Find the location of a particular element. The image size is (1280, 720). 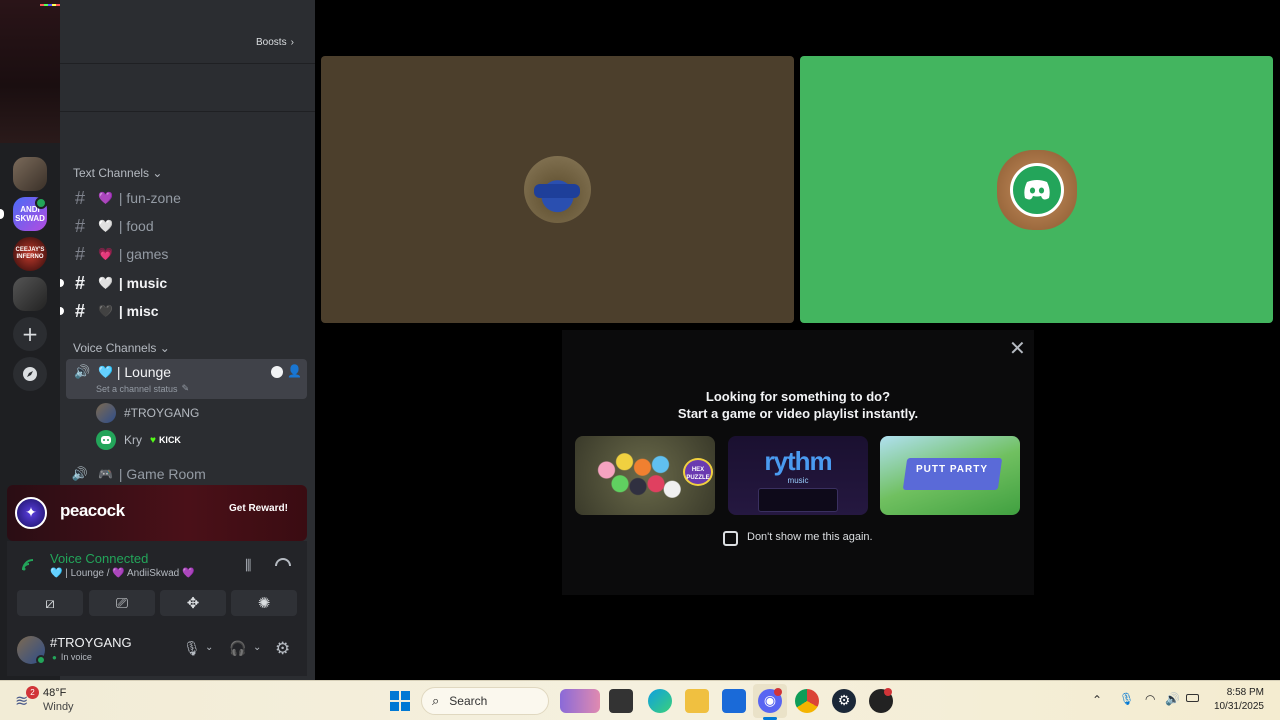

activity-rythm: rythm music is located at coordinates (798, 475).